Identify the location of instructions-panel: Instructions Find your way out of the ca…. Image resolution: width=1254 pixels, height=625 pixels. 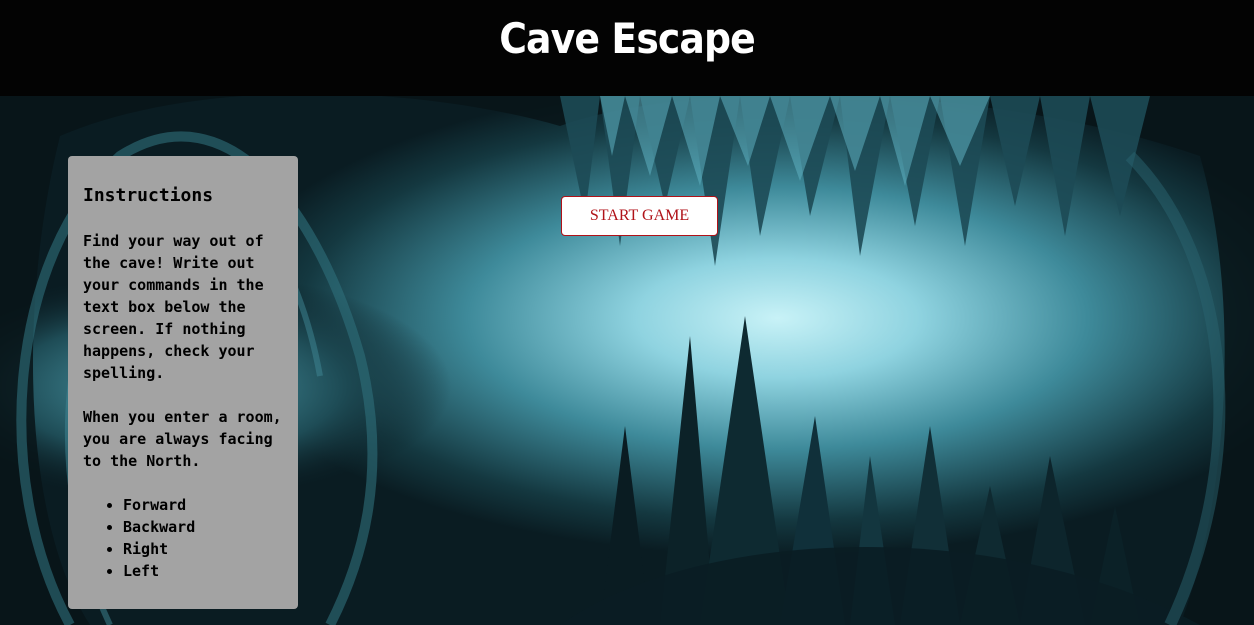
(183, 382).